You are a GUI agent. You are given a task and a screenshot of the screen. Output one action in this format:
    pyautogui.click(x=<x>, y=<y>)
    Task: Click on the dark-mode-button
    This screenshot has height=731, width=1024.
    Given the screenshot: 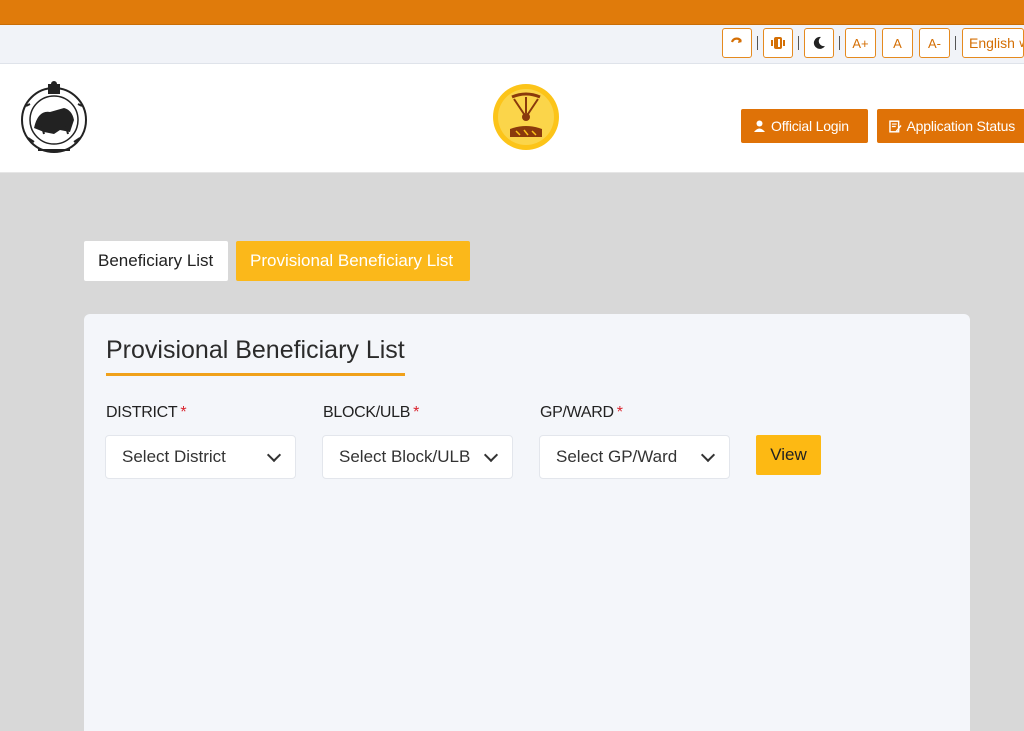 What is the action you would take?
    pyautogui.click(x=819, y=43)
    